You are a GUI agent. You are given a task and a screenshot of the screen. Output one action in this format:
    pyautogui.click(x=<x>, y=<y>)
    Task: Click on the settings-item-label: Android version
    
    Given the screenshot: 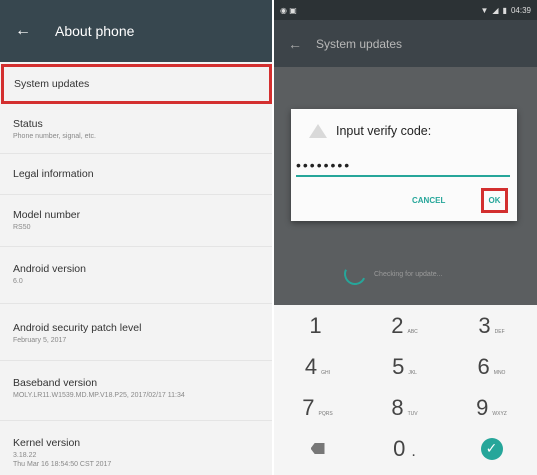 What is the action you would take?
    pyautogui.click(x=49, y=269)
    